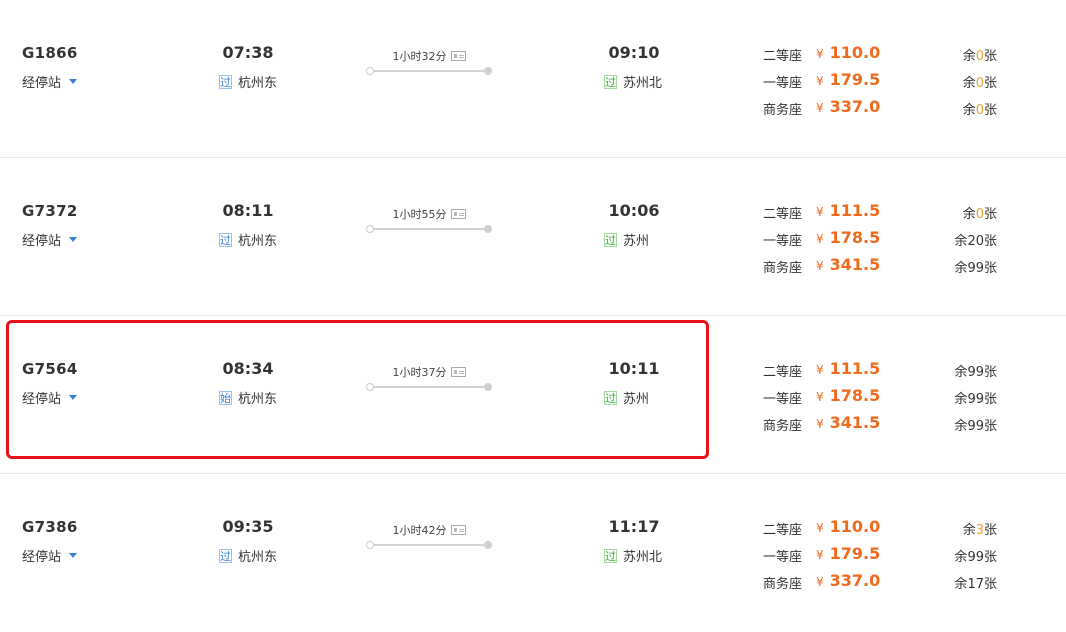  Describe the element at coordinates (50, 211) in the screenshot. I see `train-number: G7372` at that location.